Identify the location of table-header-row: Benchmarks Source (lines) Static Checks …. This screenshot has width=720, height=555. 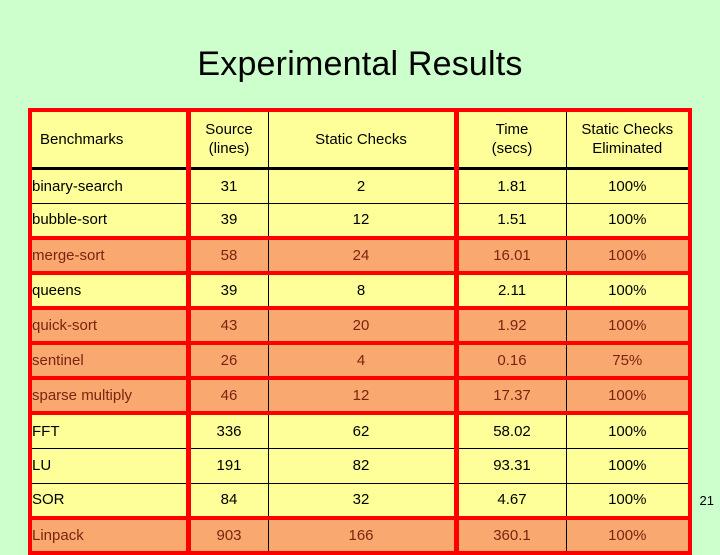
(360, 139).